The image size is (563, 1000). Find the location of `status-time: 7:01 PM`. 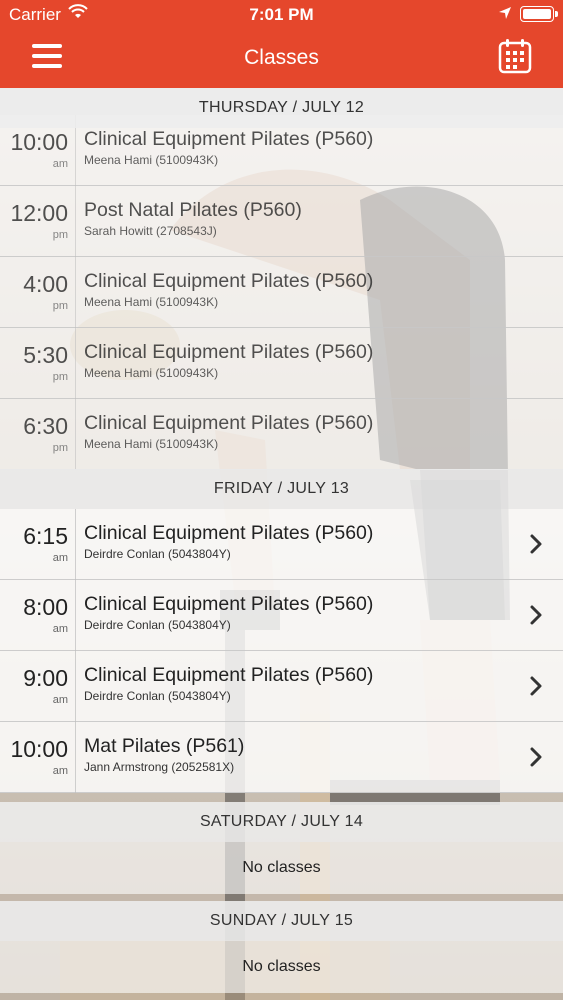

status-time: 7:01 PM is located at coordinates (281, 14).